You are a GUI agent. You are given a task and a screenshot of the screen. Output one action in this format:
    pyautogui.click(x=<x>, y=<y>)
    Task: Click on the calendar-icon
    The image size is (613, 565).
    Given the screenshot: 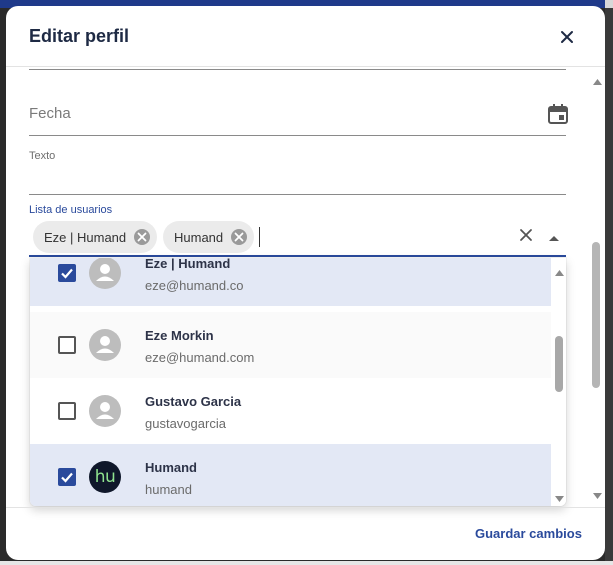 What is the action you would take?
    pyautogui.click(x=558, y=114)
    